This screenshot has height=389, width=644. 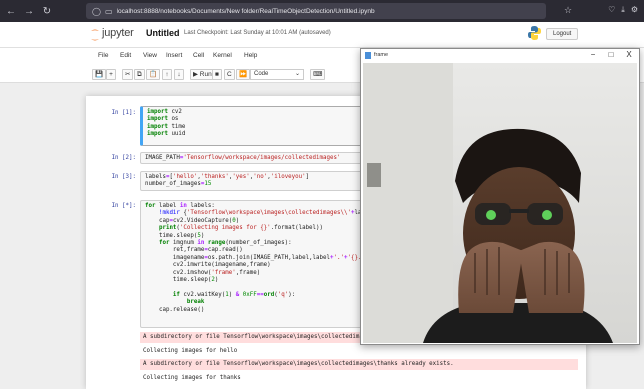 I want to click on frame-window-title: frame, so click(x=381, y=55).